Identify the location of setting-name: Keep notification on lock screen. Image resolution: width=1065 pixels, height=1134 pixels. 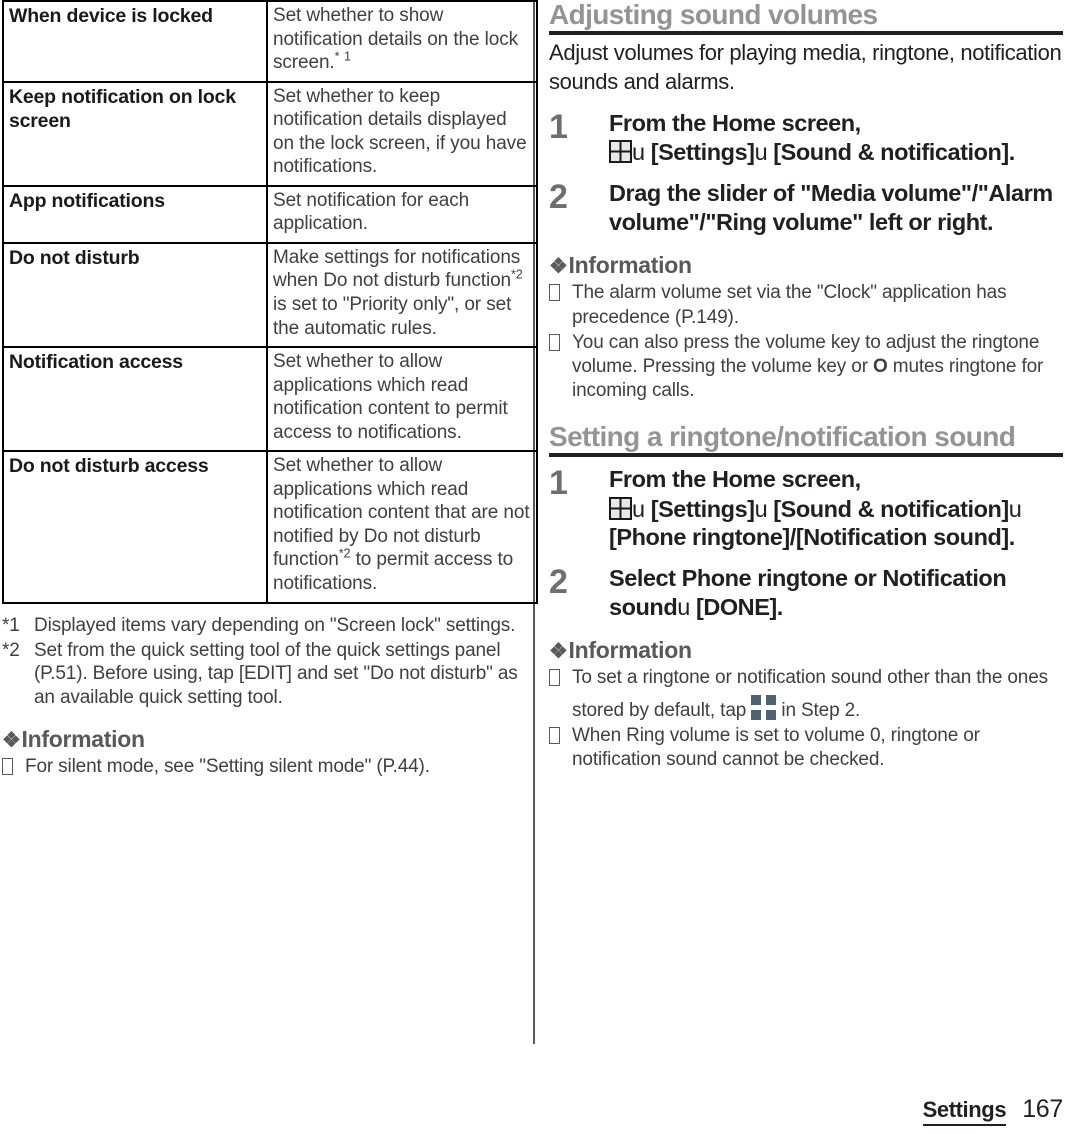
(135, 133).